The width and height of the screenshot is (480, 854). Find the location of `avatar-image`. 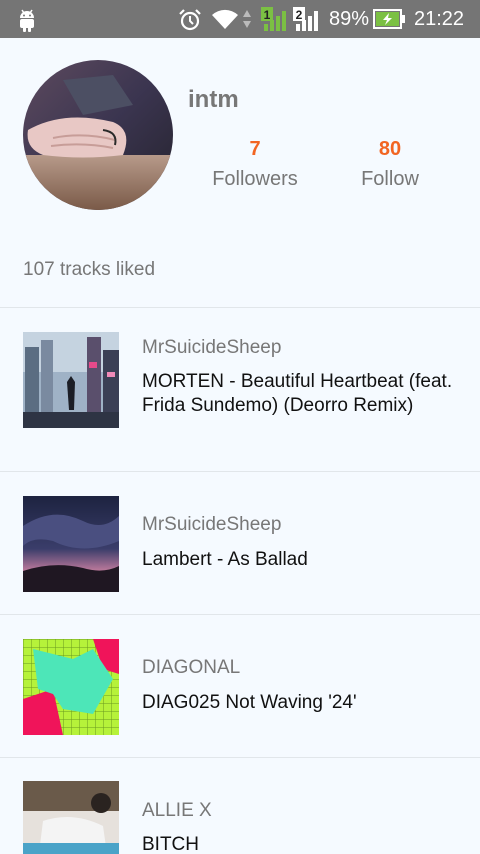

avatar-image is located at coordinates (98, 135).